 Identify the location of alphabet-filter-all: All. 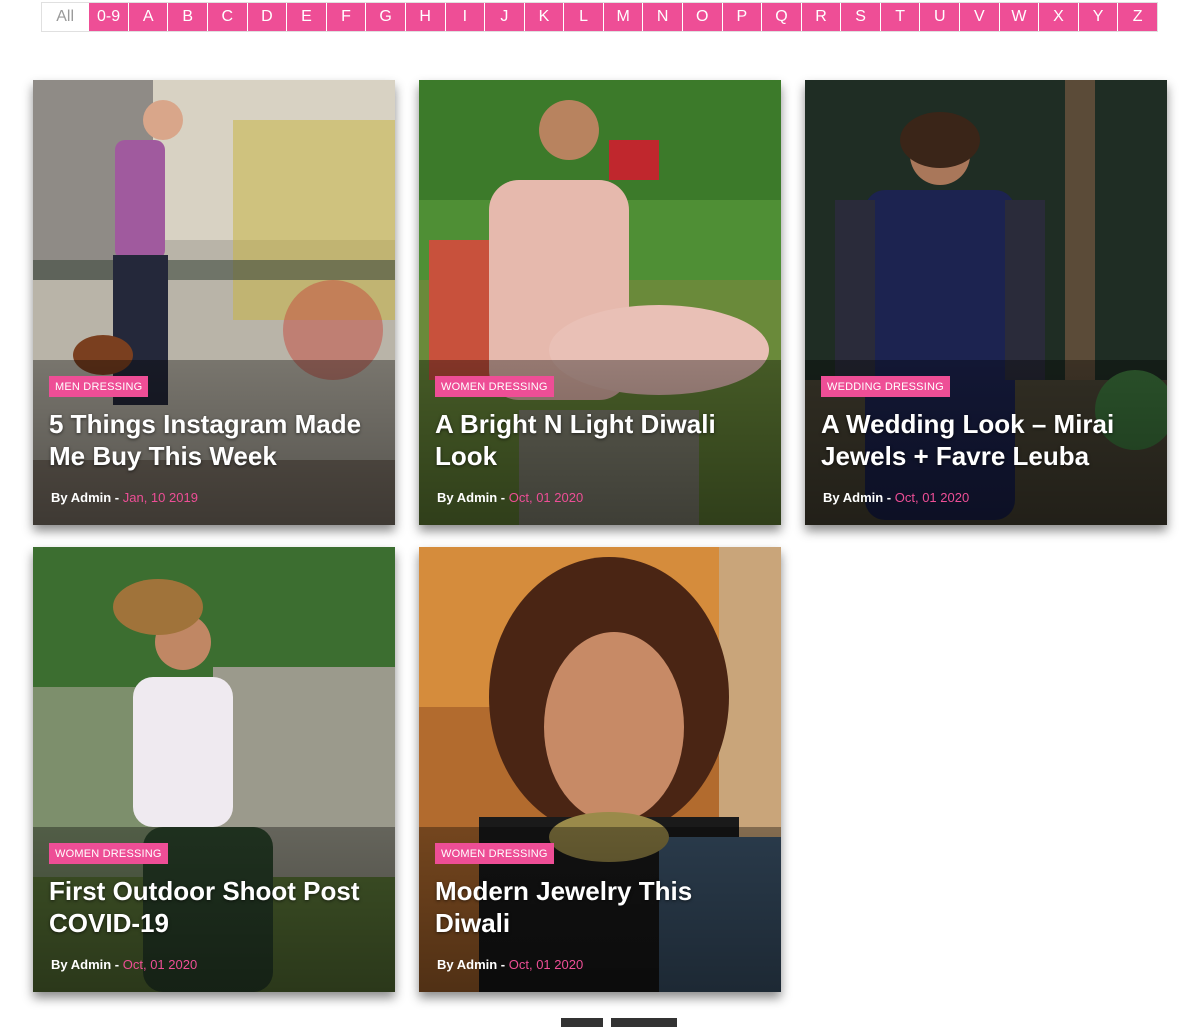
(65, 17).